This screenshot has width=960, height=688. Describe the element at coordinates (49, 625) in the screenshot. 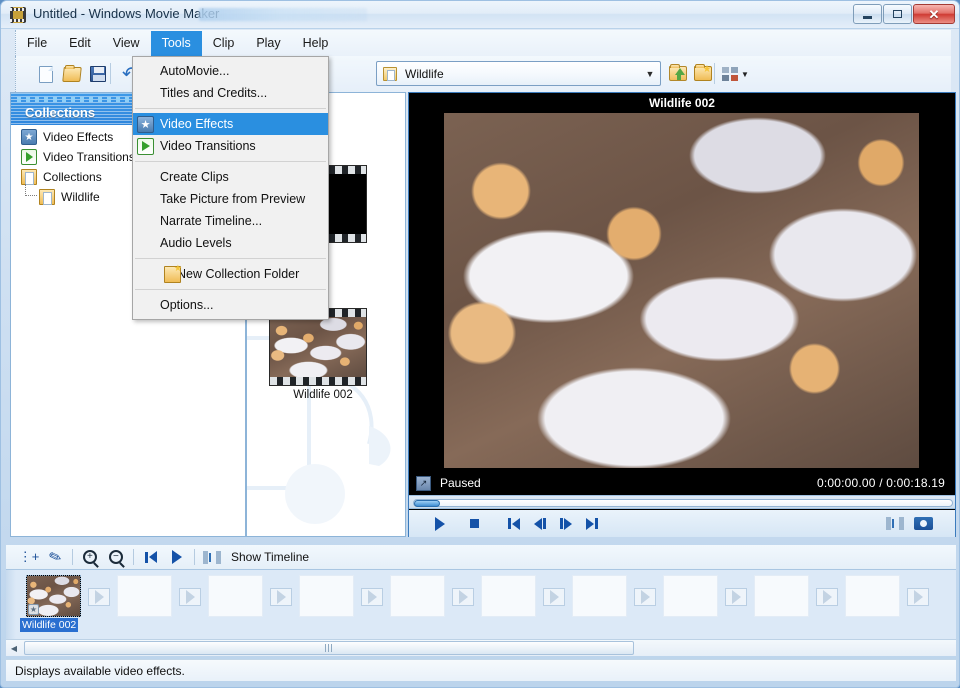

I see `storyboard-clip-label: Wildlife 002` at that location.